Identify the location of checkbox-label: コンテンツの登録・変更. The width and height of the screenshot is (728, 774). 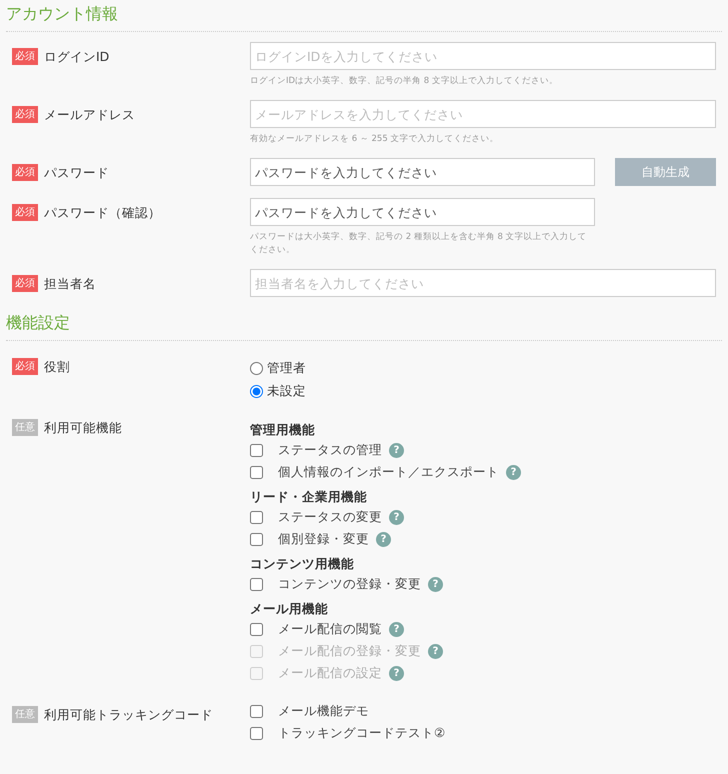
(349, 584).